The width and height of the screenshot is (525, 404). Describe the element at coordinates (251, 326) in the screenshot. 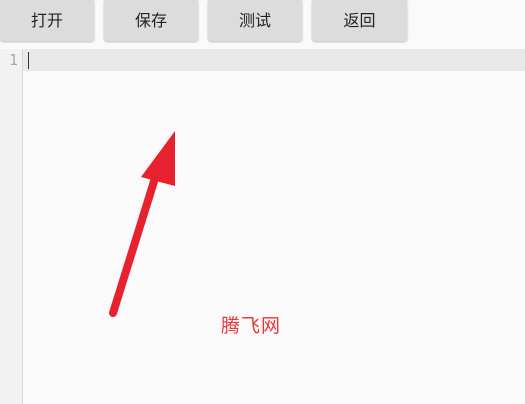

I see `watermark-text: 腾飞网` at that location.